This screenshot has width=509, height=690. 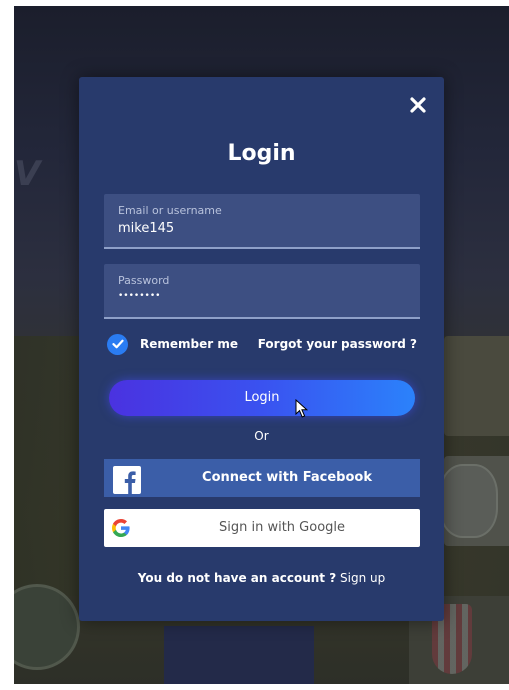 I want to click on google-login-button: Sign in with Google, so click(x=262, y=528).